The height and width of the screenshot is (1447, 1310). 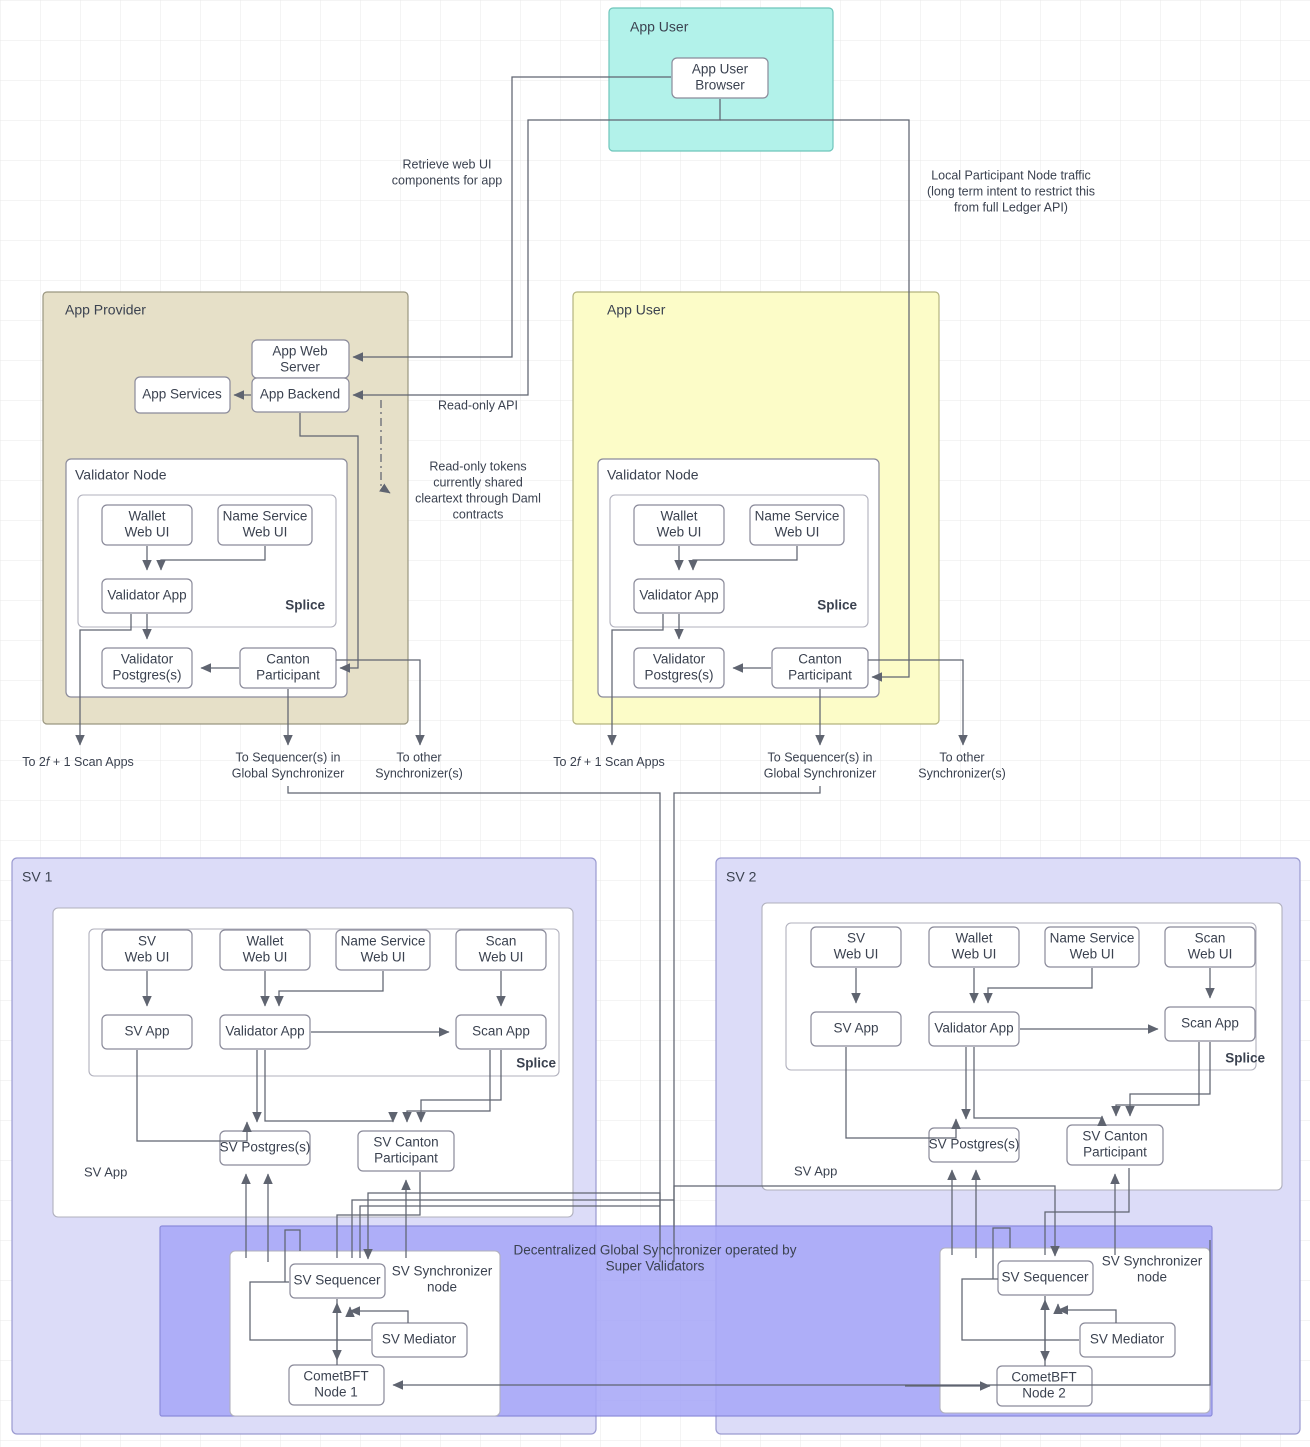 What do you see at coordinates (288, 675) in the screenshot?
I see `canton-participant-provider-line2: Participant` at bounding box center [288, 675].